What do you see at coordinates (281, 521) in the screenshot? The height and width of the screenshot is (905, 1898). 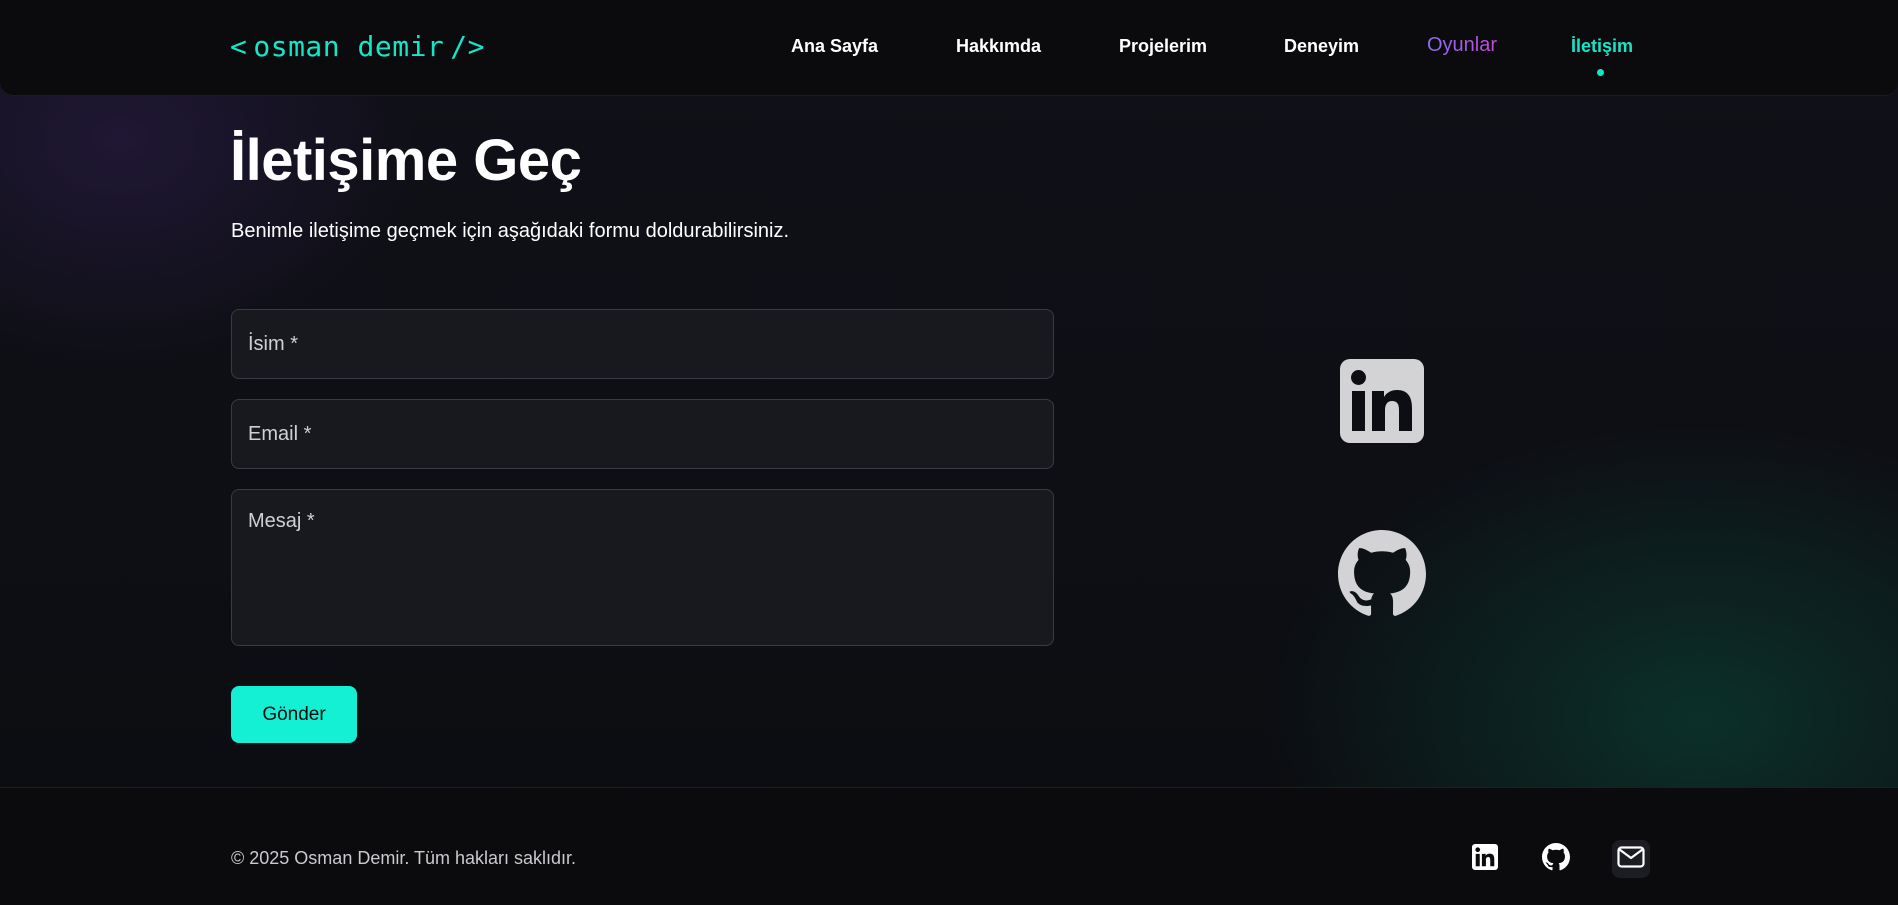 I see `message-placeholder: Mesaj *` at bounding box center [281, 521].